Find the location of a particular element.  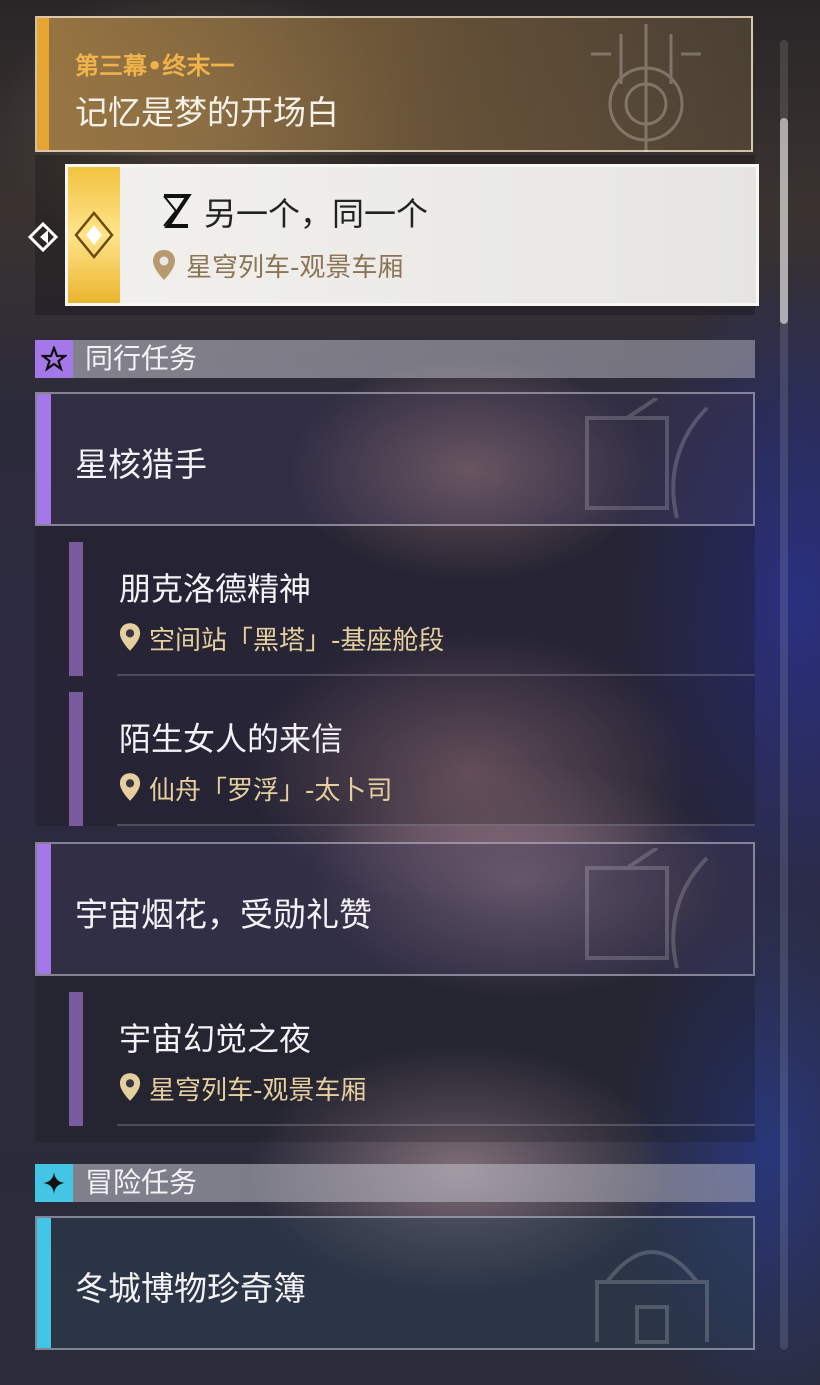

quest-title: 宇宙幻觉之夜 is located at coordinates (215, 1039).